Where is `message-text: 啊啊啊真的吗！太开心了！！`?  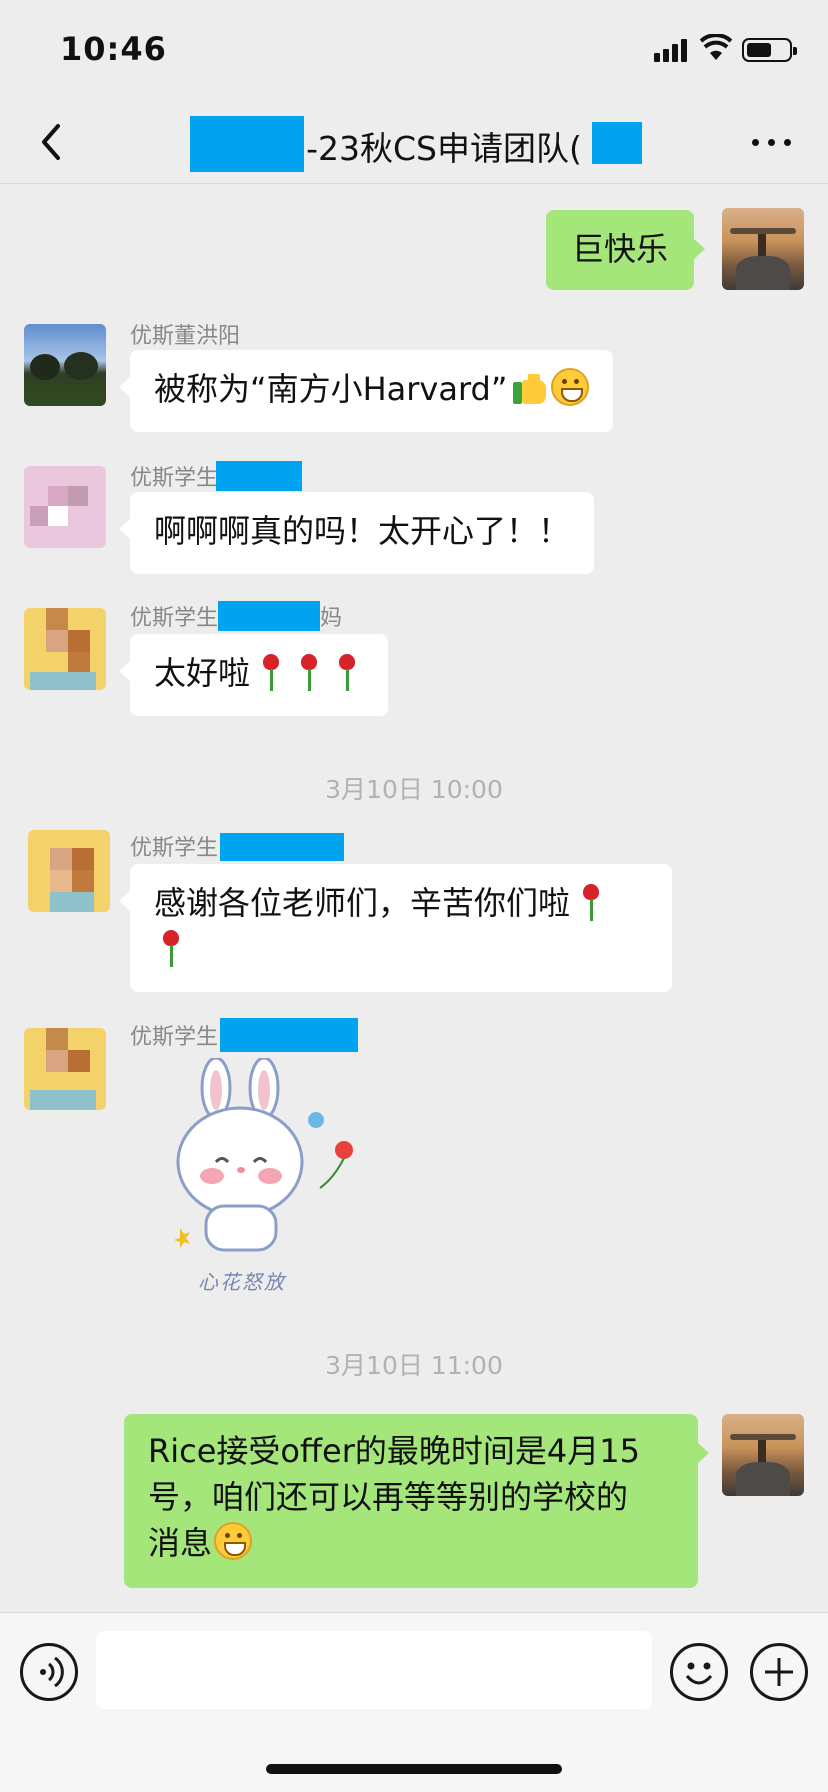
message-text: 啊啊啊真的吗！太开心了！！ is located at coordinates (362, 531).